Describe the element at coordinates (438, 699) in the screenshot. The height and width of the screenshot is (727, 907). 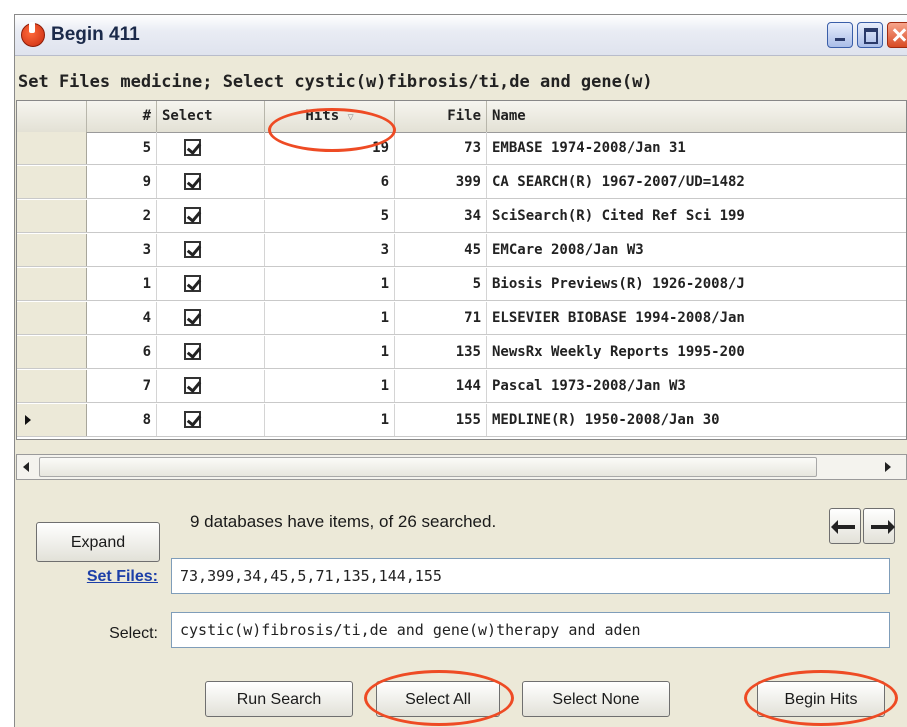
I see `select-all-button: Select All` at that location.